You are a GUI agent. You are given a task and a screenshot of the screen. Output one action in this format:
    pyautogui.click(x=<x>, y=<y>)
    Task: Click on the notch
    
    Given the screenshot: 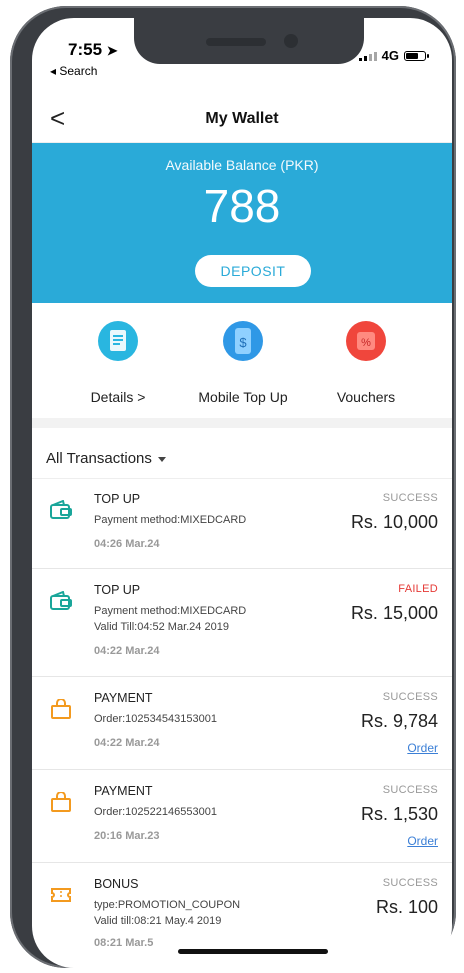 What is the action you would take?
    pyautogui.click(x=249, y=41)
    